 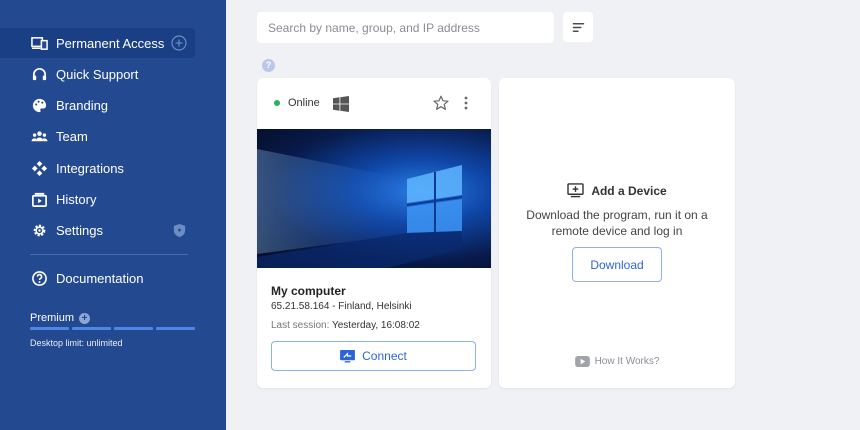 What do you see at coordinates (76, 343) in the screenshot?
I see `desktop-limit: Desktop limit: unlimited` at bounding box center [76, 343].